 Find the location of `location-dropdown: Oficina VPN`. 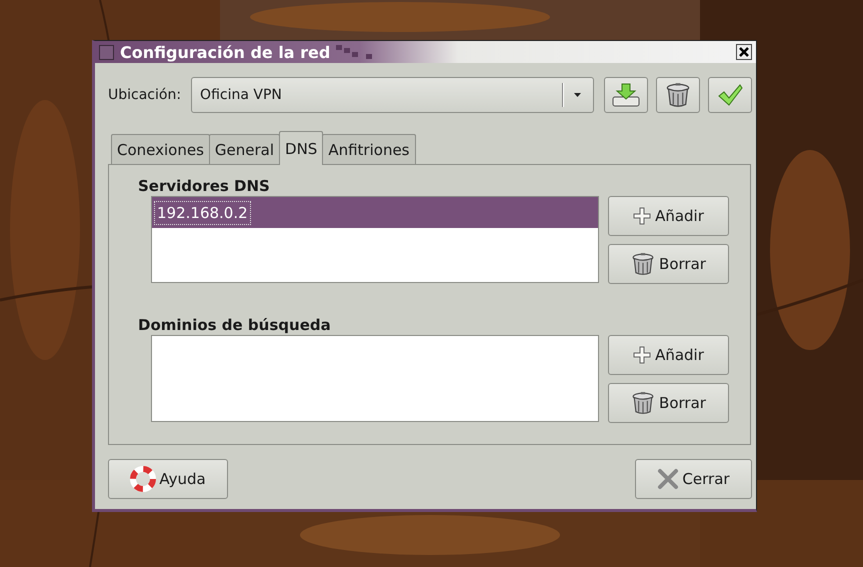

location-dropdown: Oficina VPN is located at coordinates (392, 95).